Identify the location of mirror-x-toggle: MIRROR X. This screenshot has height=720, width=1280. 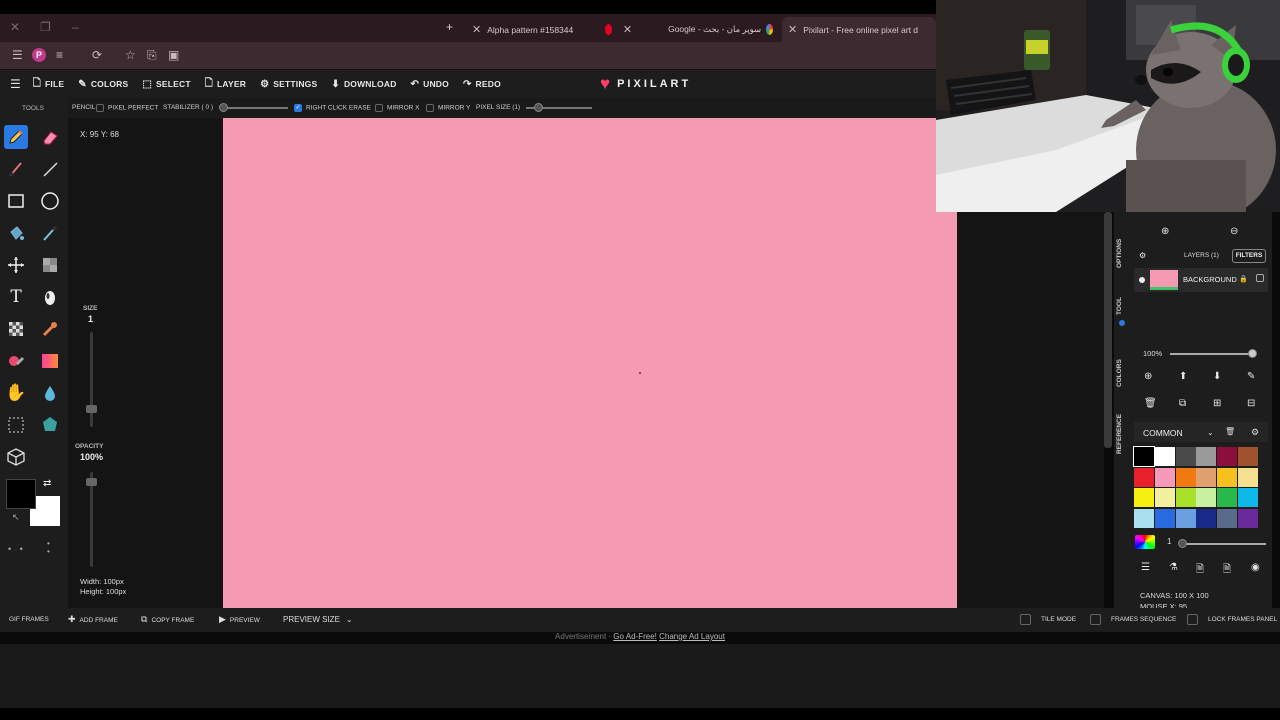
(397, 108).